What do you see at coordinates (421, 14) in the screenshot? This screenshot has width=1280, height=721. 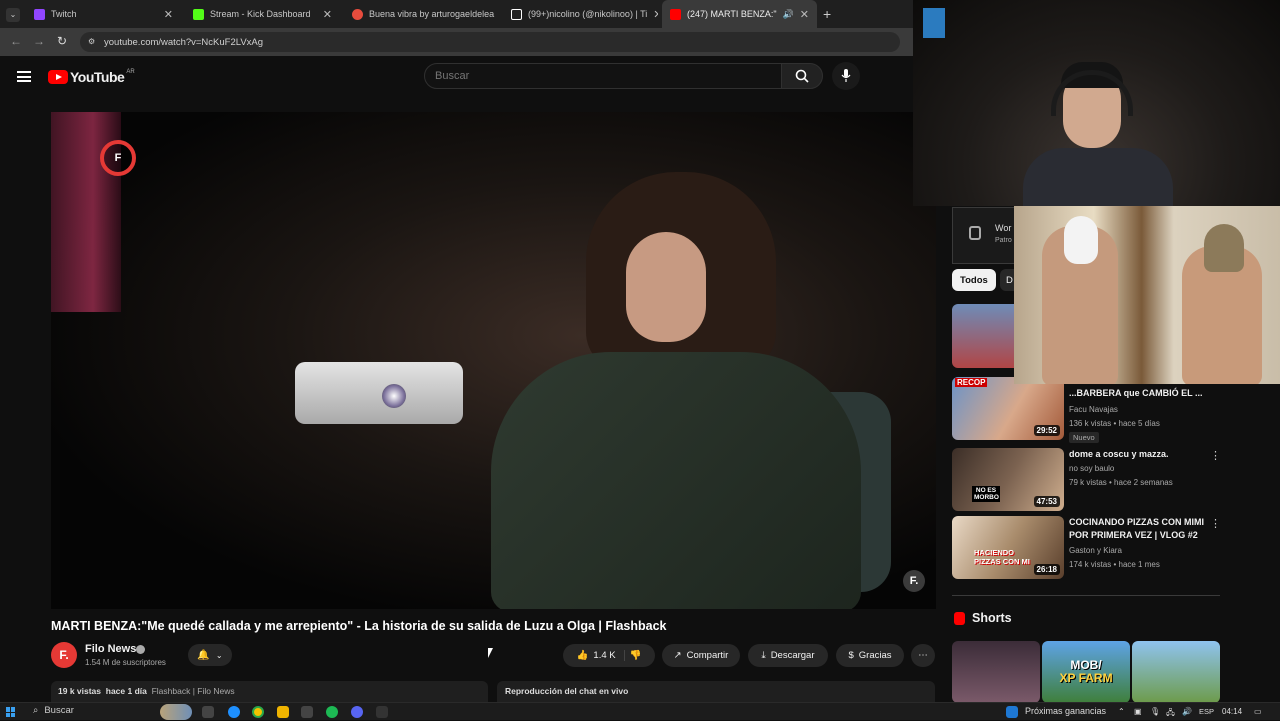 I see `tab-buena-vibra: Buena vibra by arturogaeldelea ✕` at bounding box center [421, 14].